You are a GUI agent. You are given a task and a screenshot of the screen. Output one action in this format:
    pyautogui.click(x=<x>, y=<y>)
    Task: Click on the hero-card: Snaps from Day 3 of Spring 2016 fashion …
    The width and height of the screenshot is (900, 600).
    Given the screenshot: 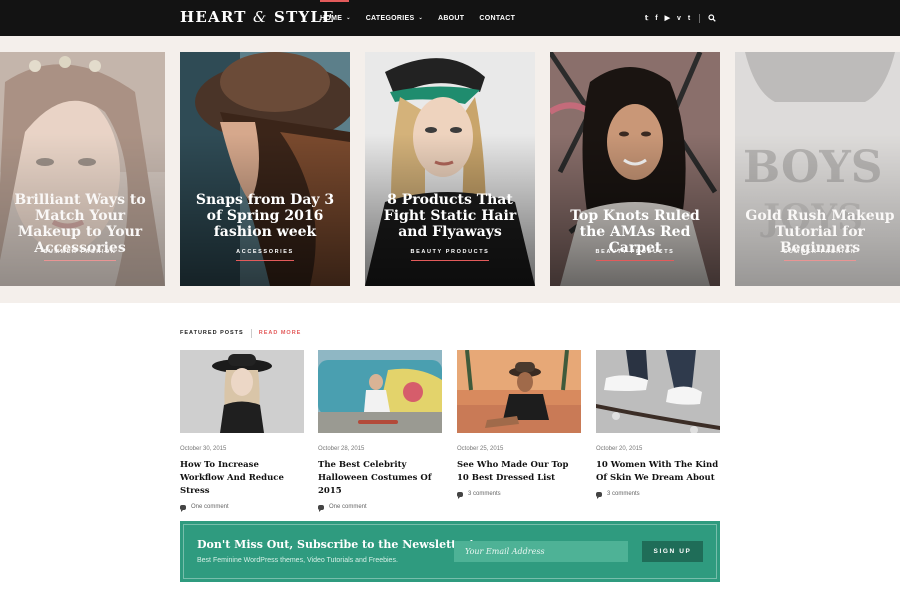 What is the action you would take?
    pyautogui.click(x=265, y=169)
    